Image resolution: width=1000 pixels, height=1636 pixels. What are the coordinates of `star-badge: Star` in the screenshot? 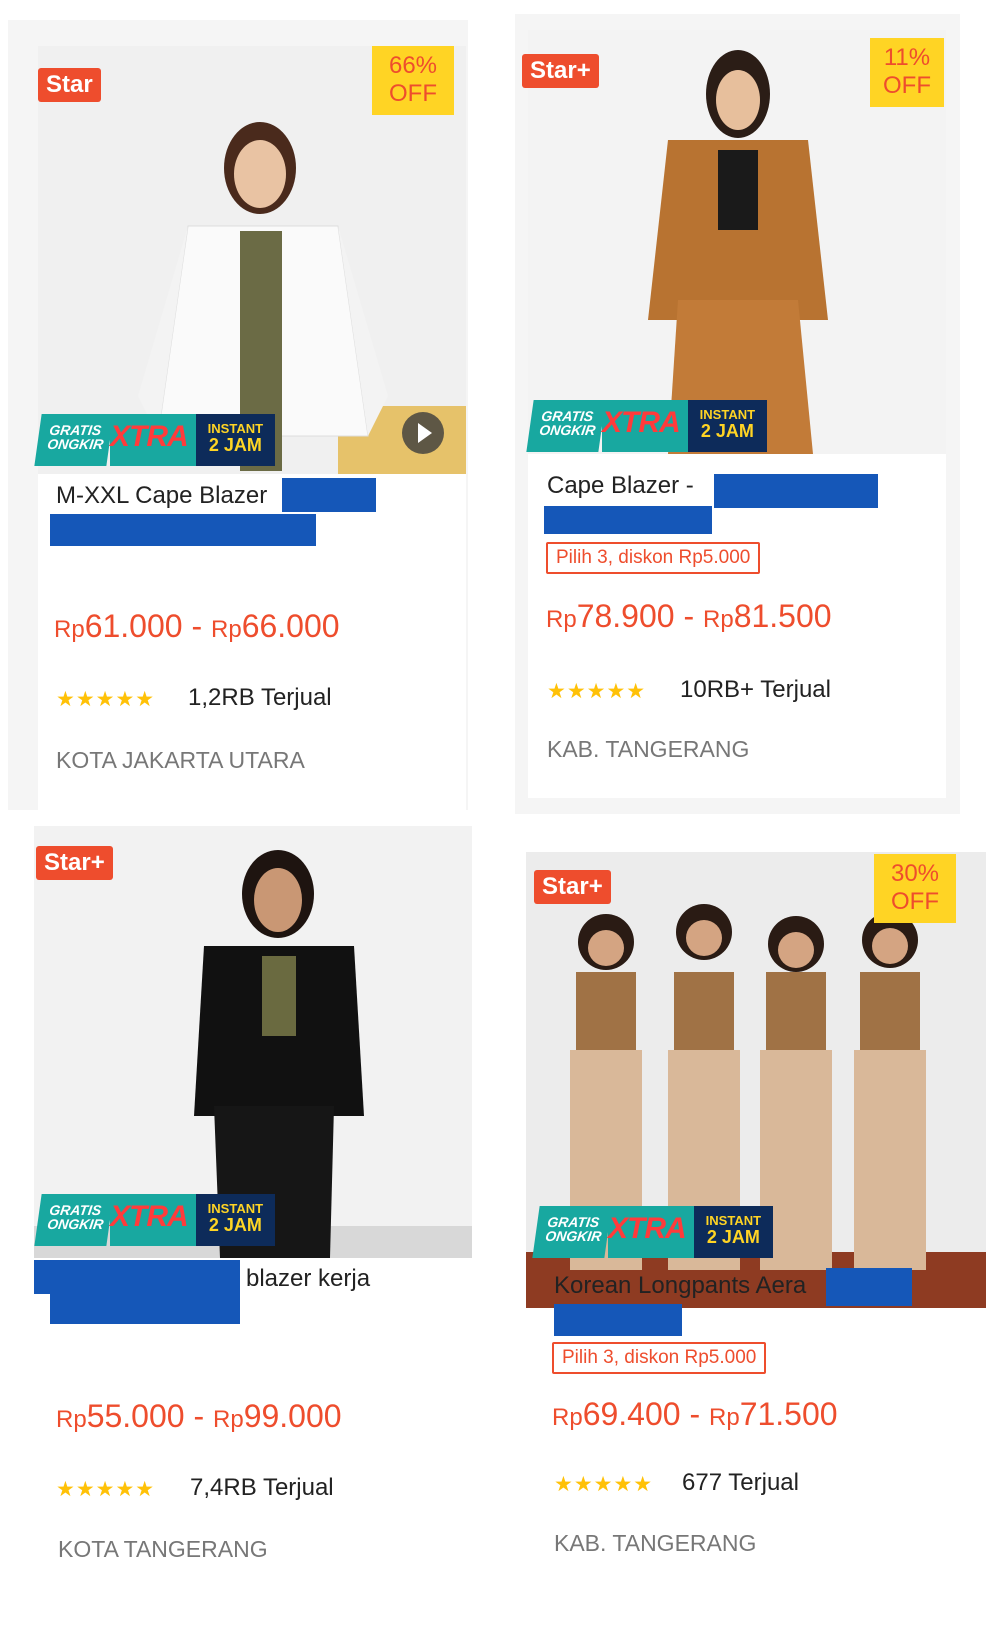 It's located at (69, 85).